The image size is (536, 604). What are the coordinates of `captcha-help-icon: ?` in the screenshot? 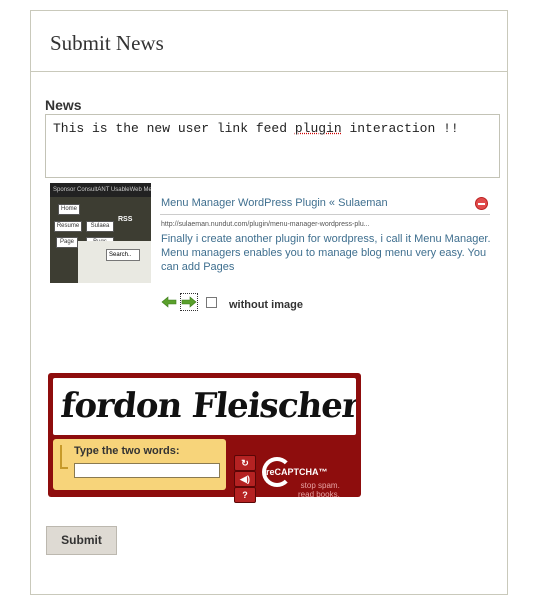 It's located at (245, 495).